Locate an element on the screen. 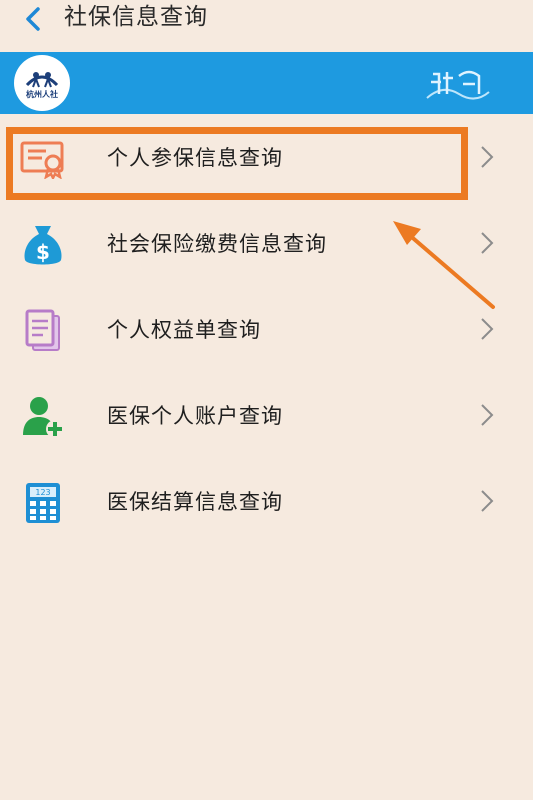  menu-item-payment-info: $ 社会保险缴费信息查询 is located at coordinates (266, 243).